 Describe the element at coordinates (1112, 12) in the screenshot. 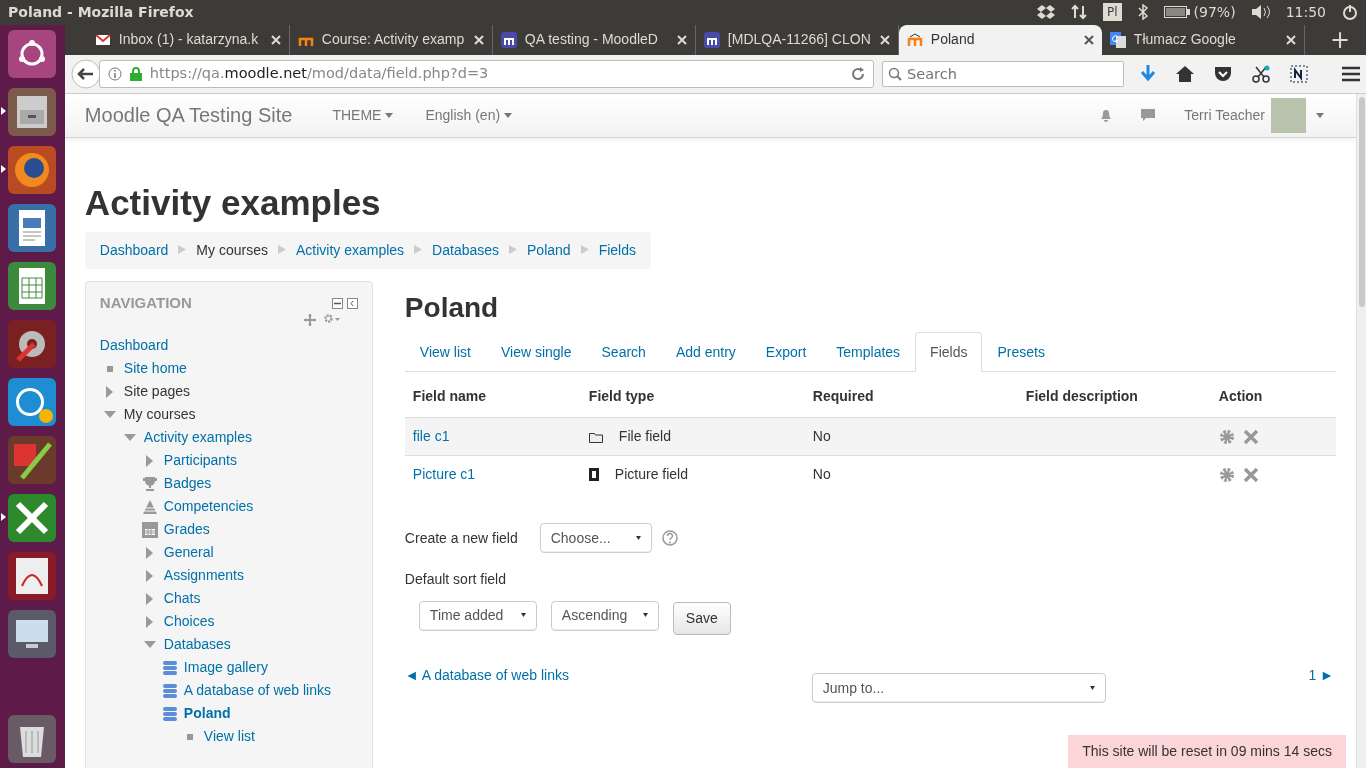

I see `keyboard-layout-indicator: Pl` at that location.